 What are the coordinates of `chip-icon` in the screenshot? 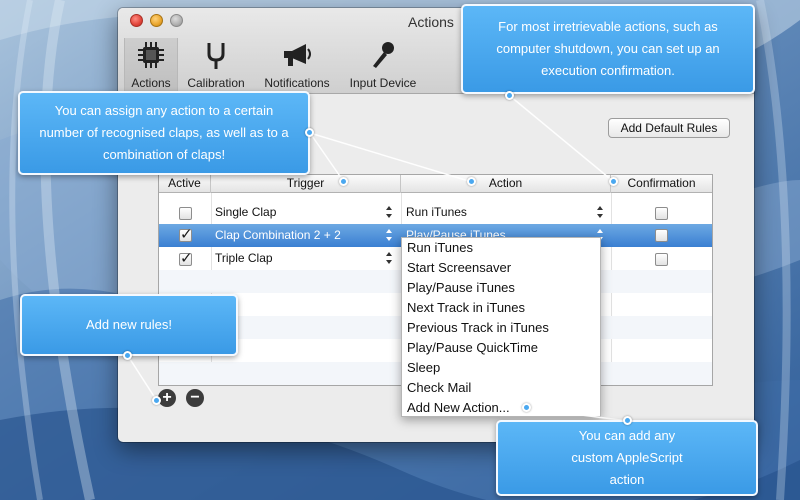 It's located at (151, 56).